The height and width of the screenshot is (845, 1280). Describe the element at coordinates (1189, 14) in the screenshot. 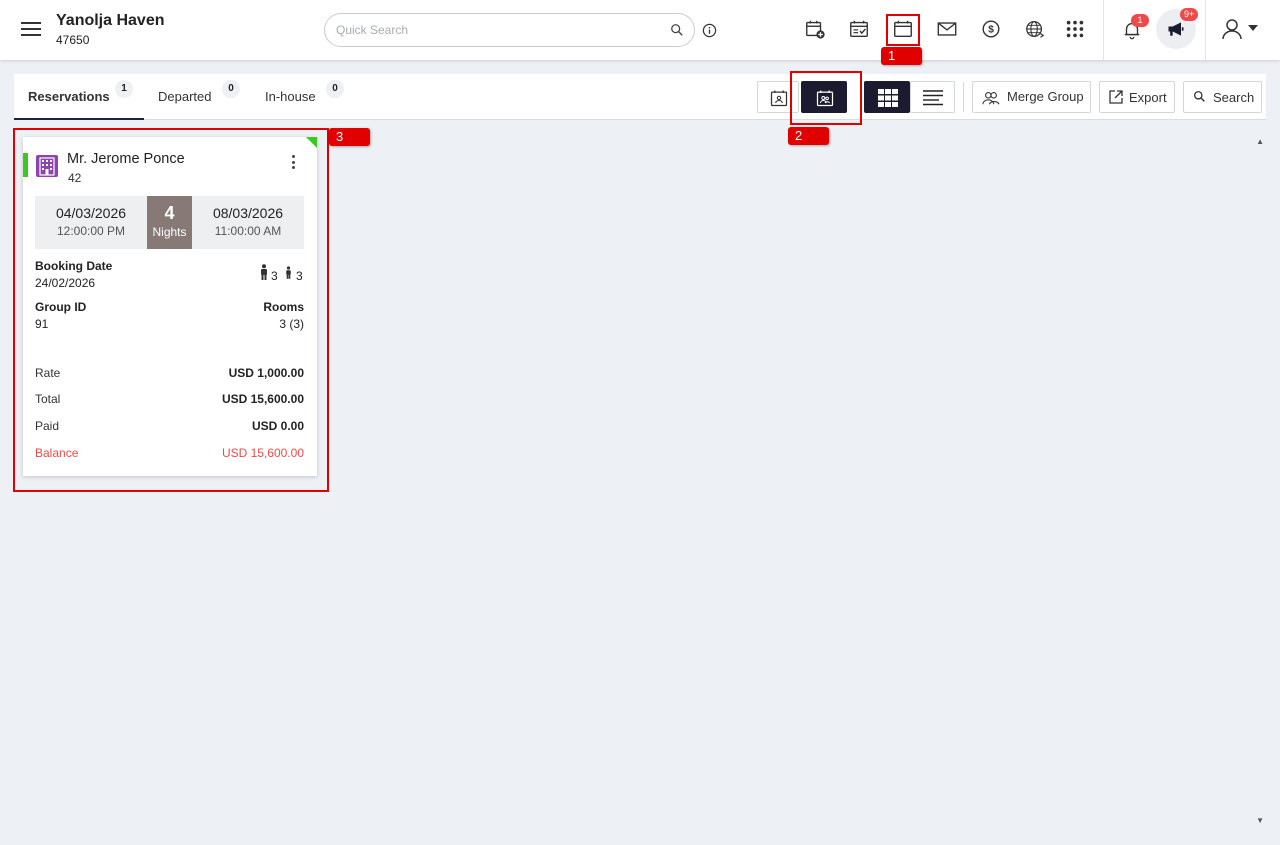

I see `announcement-badge: 9+` at that location.